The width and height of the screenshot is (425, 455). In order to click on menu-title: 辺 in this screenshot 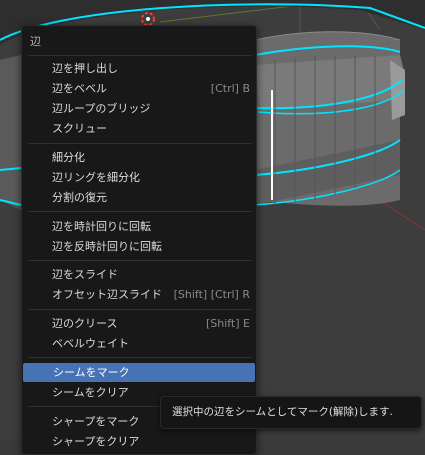, I will do `click(35, 41)`.